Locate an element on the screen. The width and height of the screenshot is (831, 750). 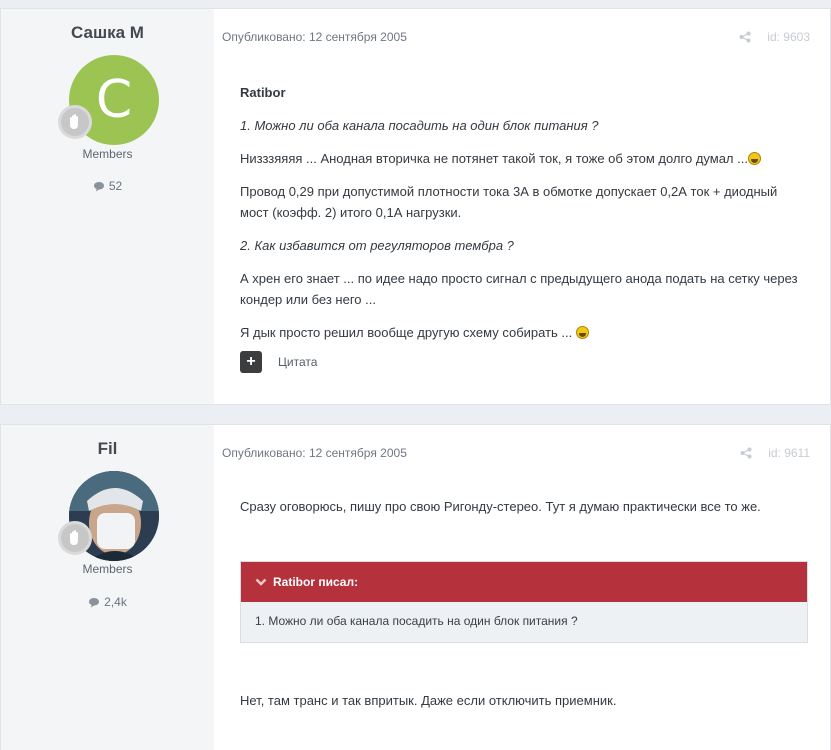
post-count: 52 is located at coordinates (107, 186).